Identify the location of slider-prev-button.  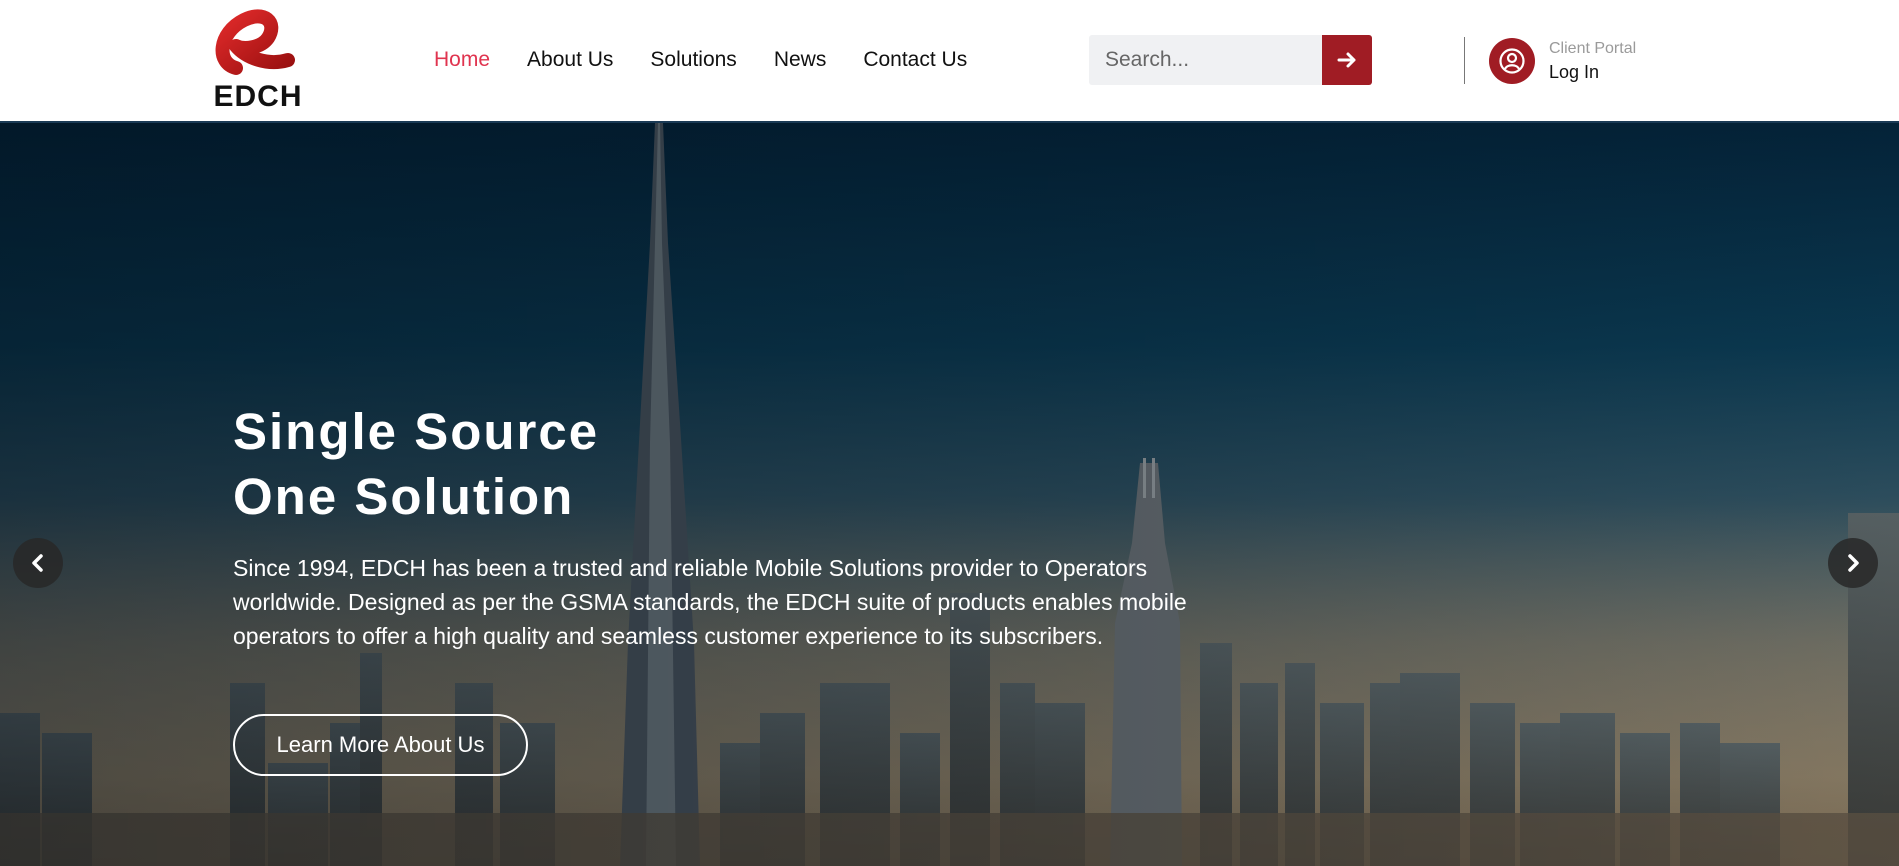
(38, 563).